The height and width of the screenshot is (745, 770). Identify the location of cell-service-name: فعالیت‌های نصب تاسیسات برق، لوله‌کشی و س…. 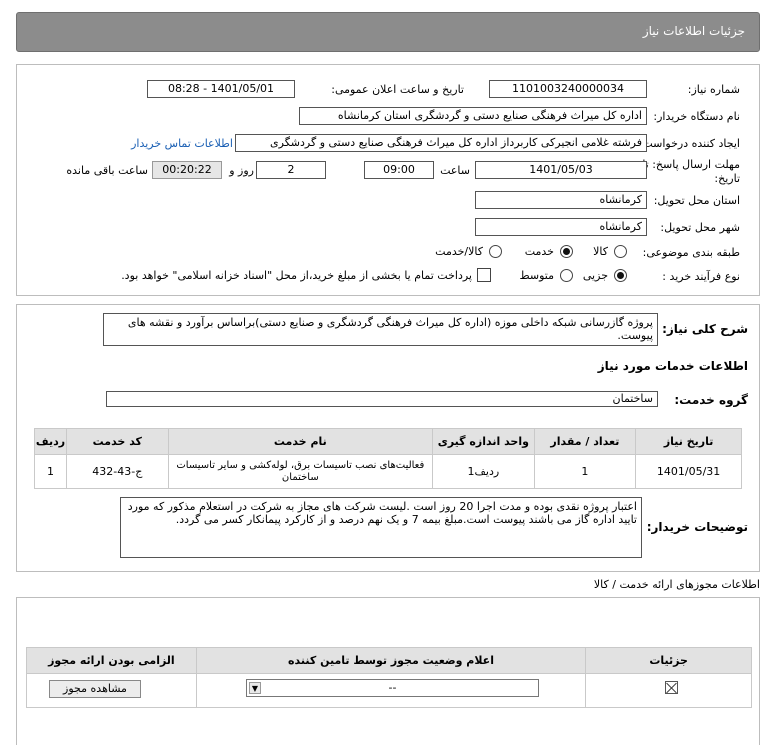
(300, 471).